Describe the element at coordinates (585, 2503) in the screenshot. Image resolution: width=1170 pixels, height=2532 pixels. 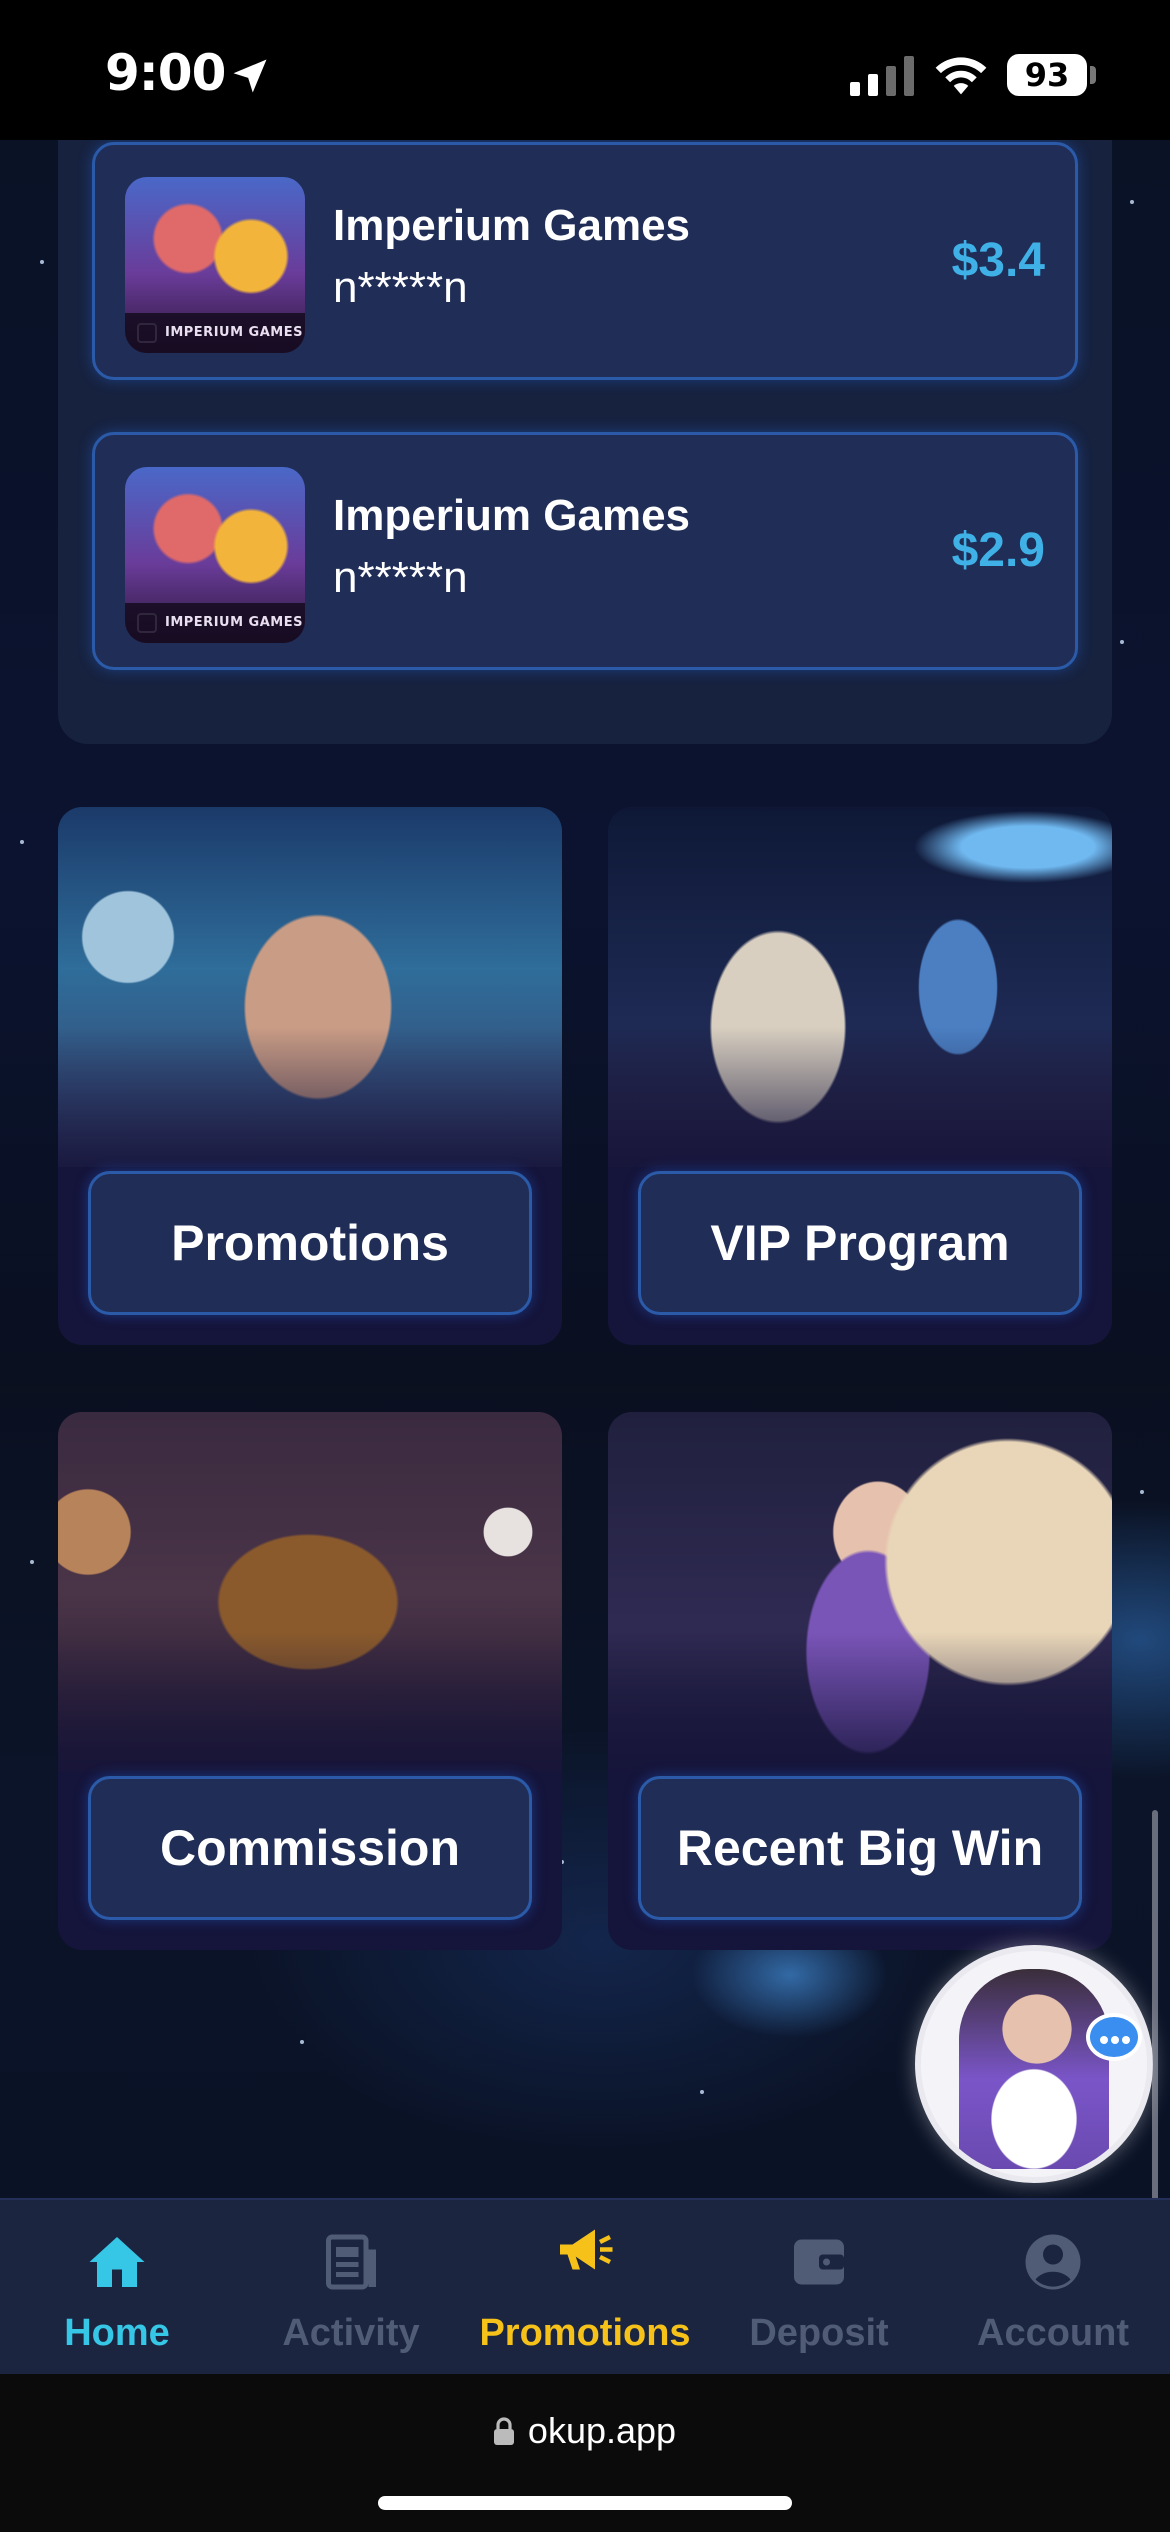
I see `home-indicator` at that location.